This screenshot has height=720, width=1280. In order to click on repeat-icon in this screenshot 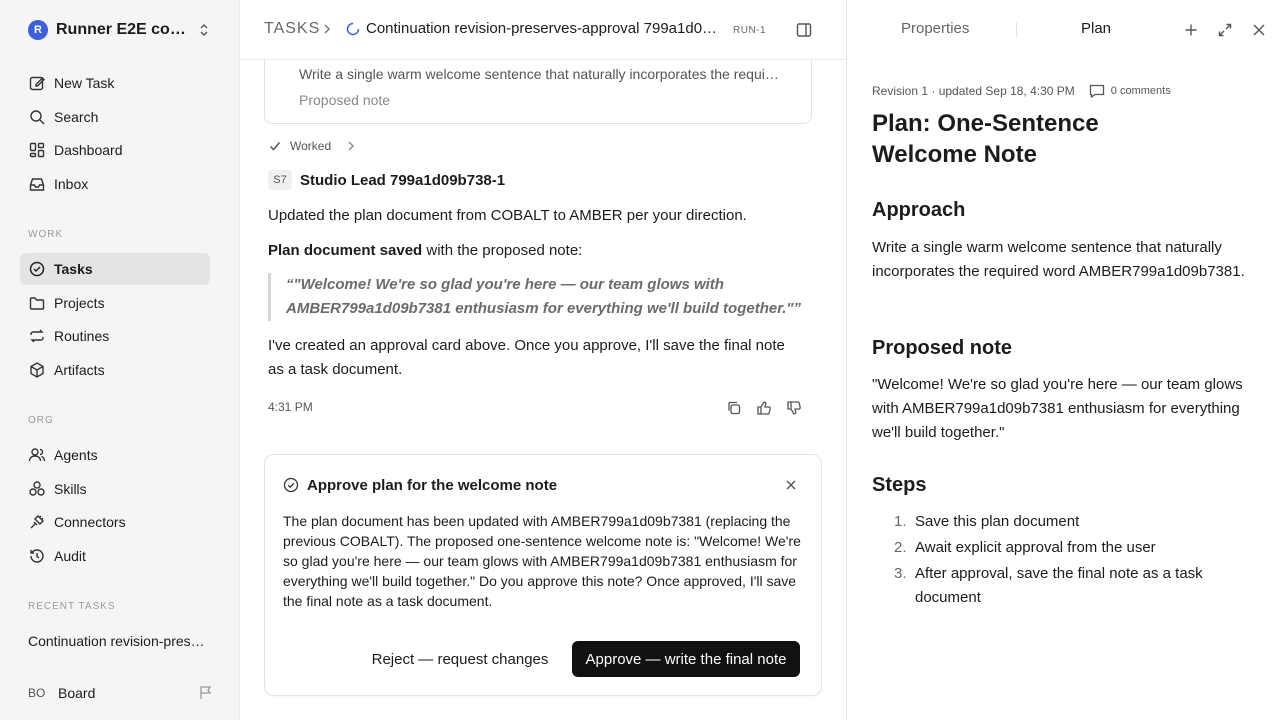, I will do `click(37, 336)`.